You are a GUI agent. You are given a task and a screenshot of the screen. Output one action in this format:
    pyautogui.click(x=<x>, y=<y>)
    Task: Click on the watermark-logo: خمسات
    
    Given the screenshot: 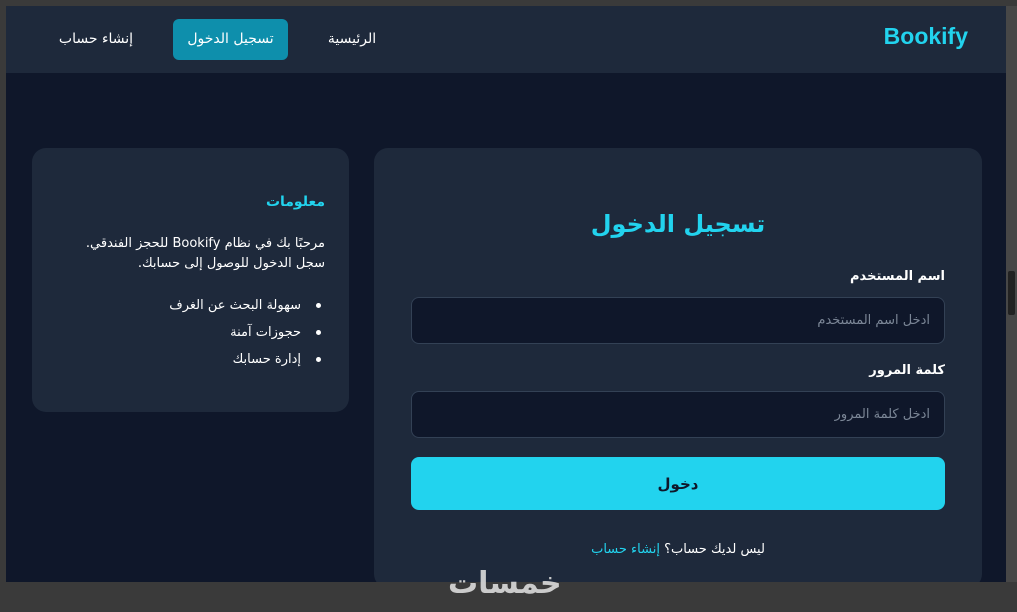 What is the action you would take?
    pyautogui.click(x=505, y=583)
    